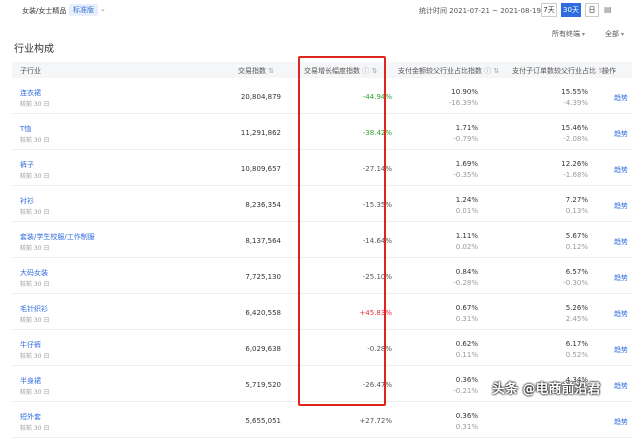  I want to click on order-share-change: -2.08%, so click(575, 139).